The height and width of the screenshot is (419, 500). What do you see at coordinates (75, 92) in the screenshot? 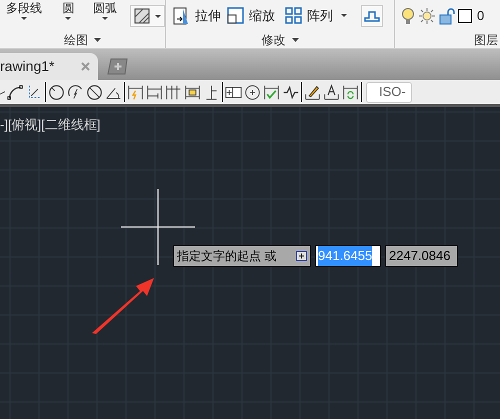
I see `radius-icon` at bounding box center [75, 92].